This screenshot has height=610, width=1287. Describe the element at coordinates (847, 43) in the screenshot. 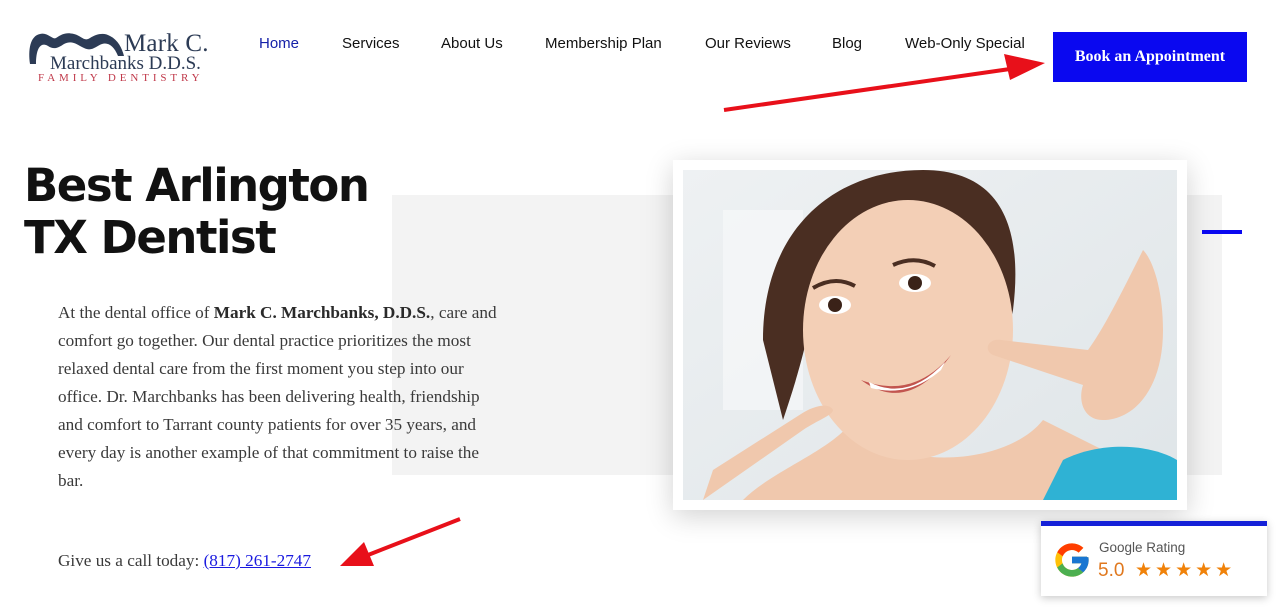

I see `nav-blog: Blog` at that location.